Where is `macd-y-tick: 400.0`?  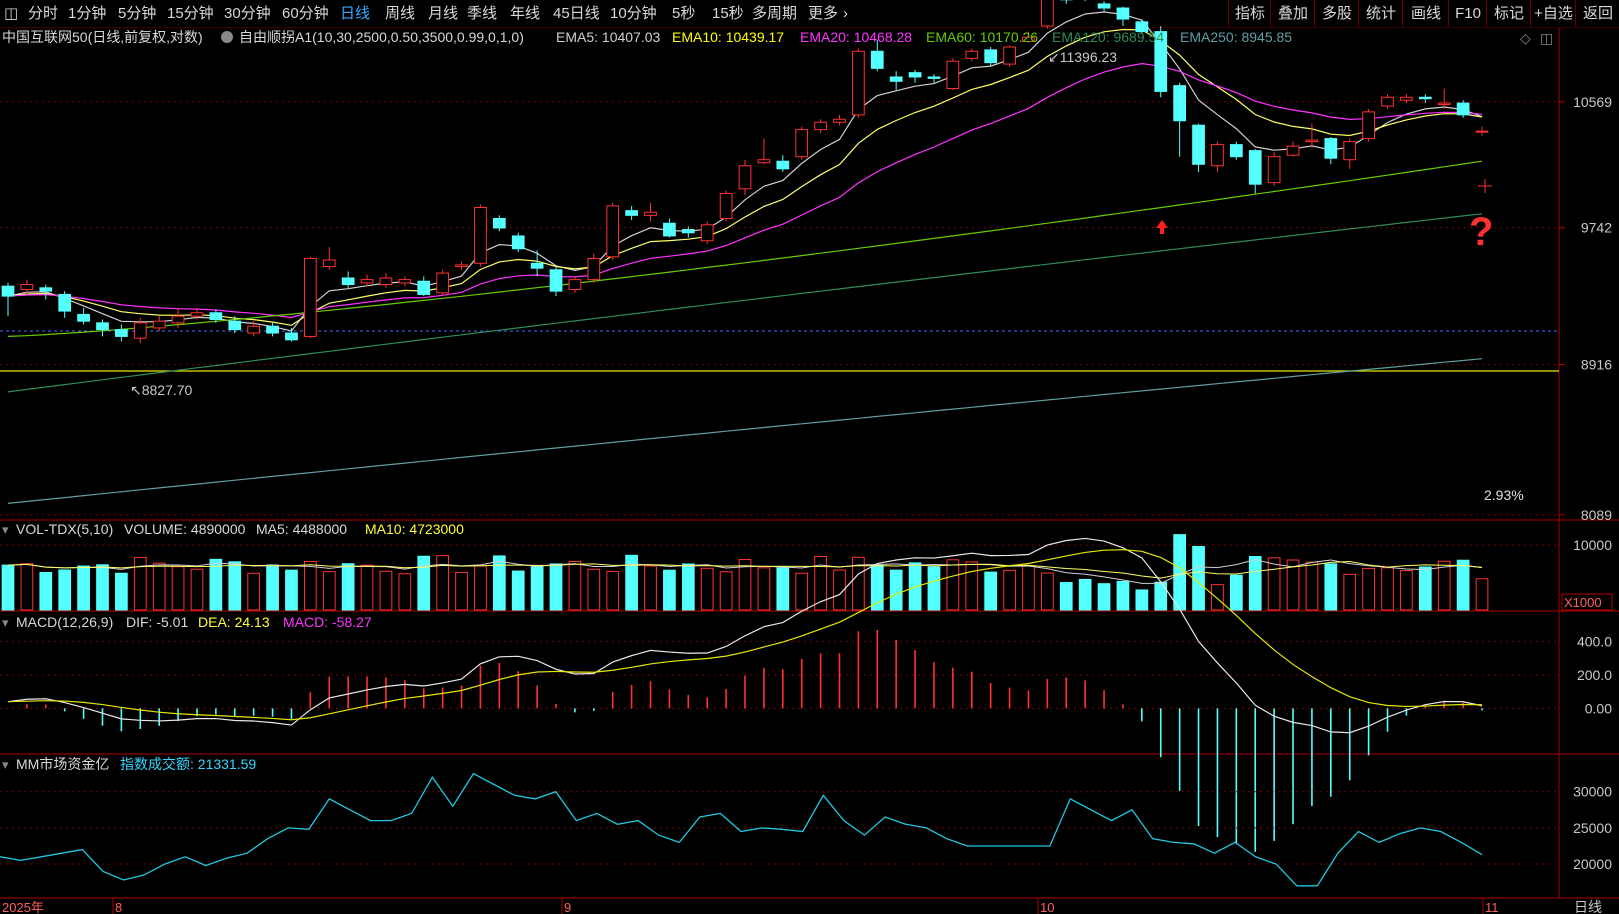 macd-y-tick: 400.0 is located at coordinates (1594, 642).